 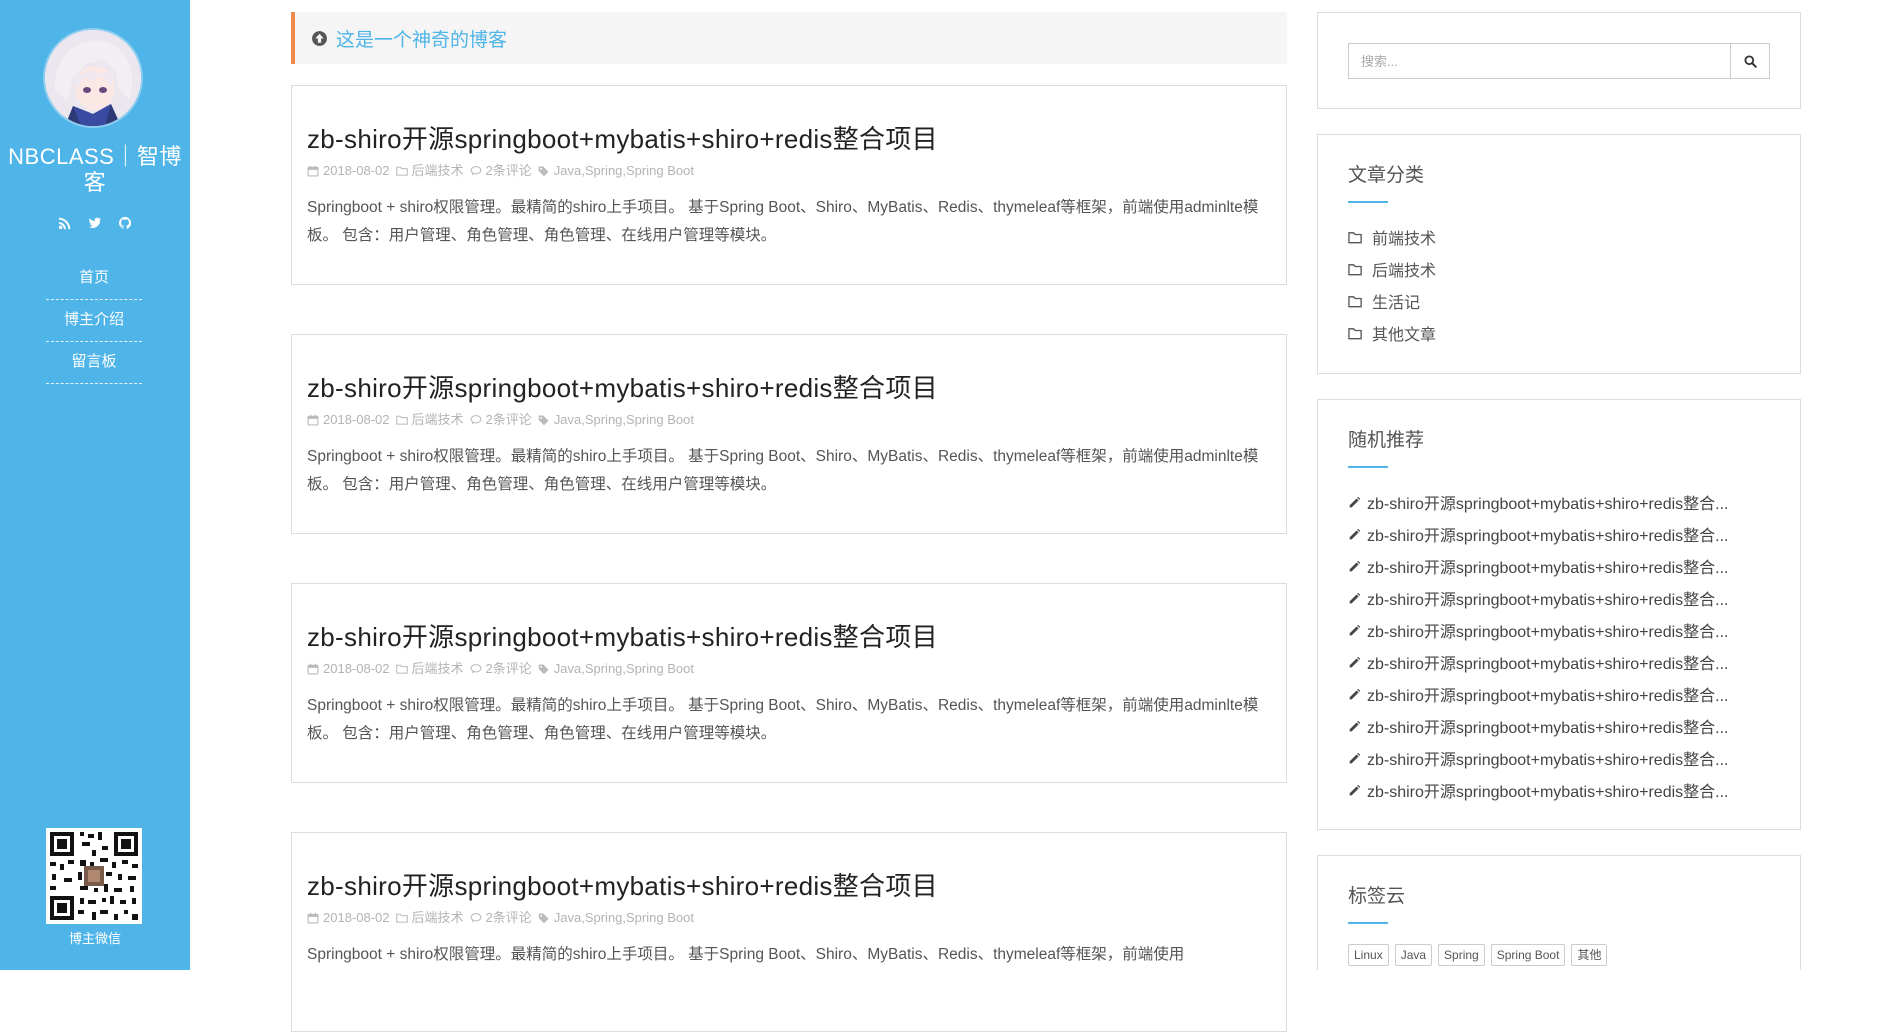 What do you see at coordinates (95, 170) in the screenshot?
I see `site-title: NBCLASS｜智博客` at bounding box center [95, 170].